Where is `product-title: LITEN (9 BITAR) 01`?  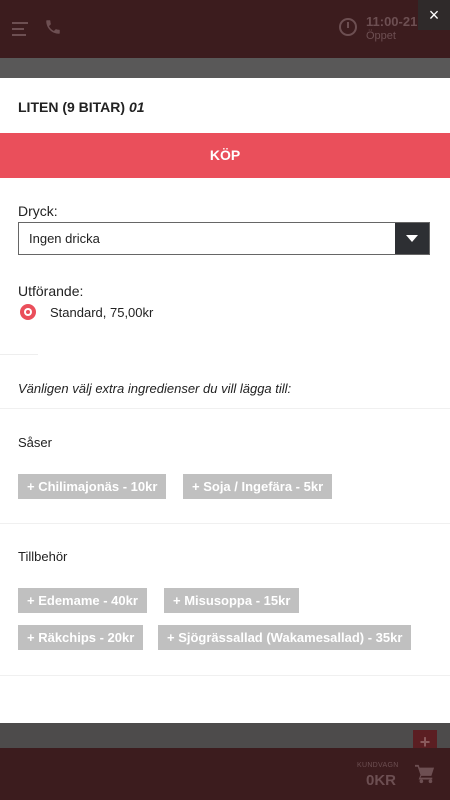 product-title: LITEN (9 BITAR) 01 is located at coordinates (81, 107).